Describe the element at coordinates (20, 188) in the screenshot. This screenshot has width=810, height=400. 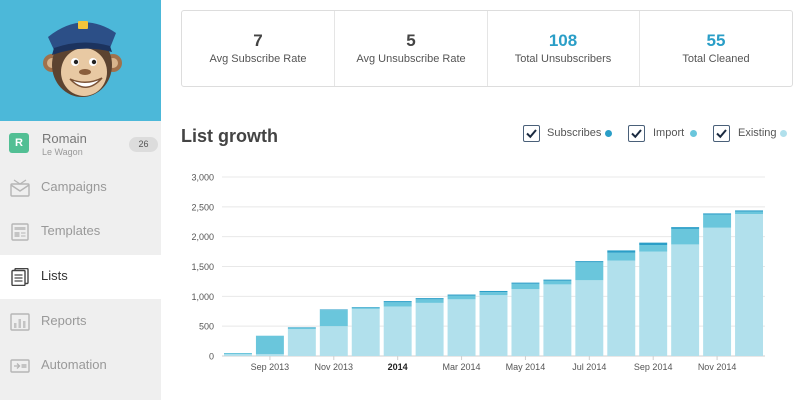
I see `campaigns-icon` at that location.